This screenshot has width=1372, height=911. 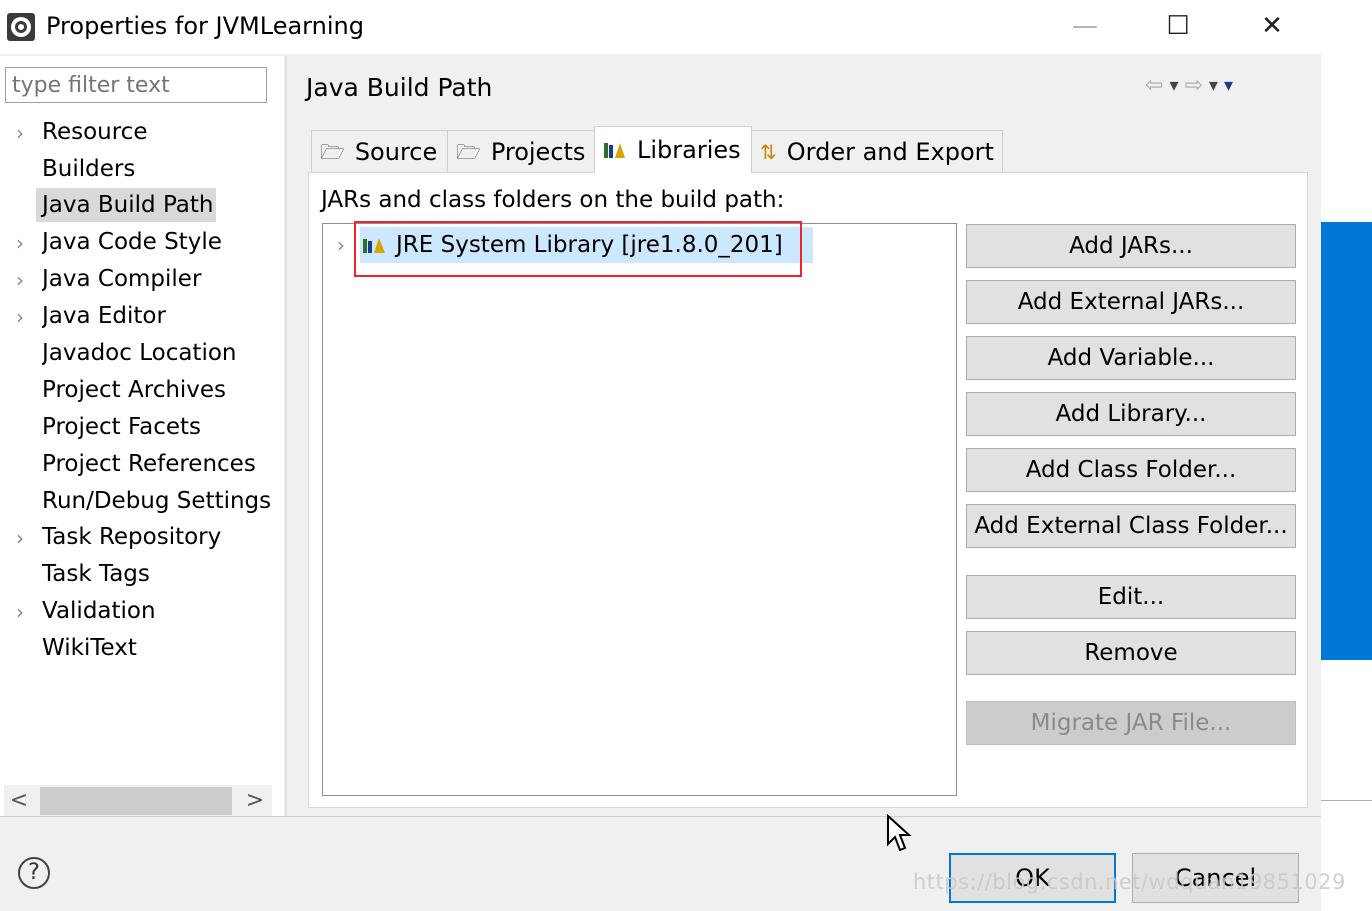 I want to click on tab-source: 🗁 Source, so click(x=379, y=151).